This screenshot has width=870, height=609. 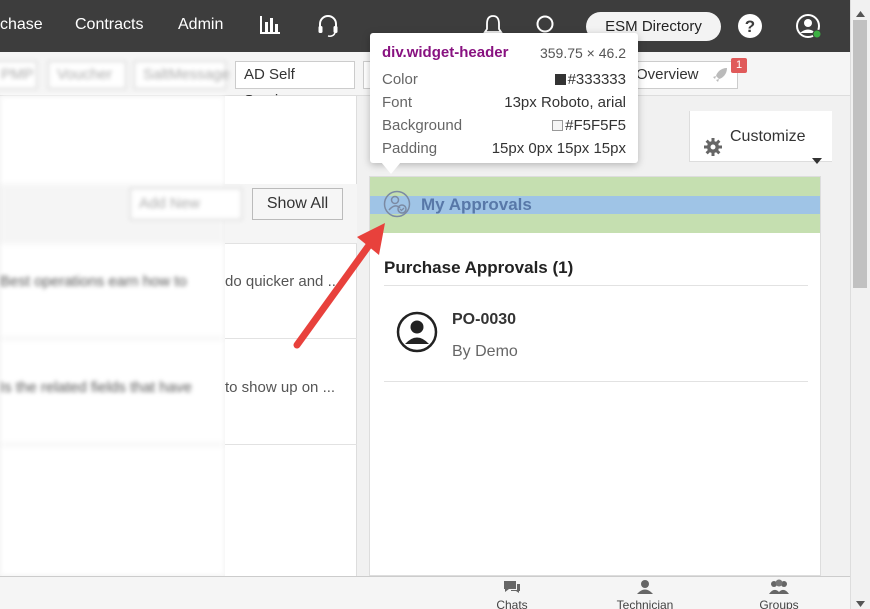 I want to click on technician-button: Technician, so click(x=645, y=594).